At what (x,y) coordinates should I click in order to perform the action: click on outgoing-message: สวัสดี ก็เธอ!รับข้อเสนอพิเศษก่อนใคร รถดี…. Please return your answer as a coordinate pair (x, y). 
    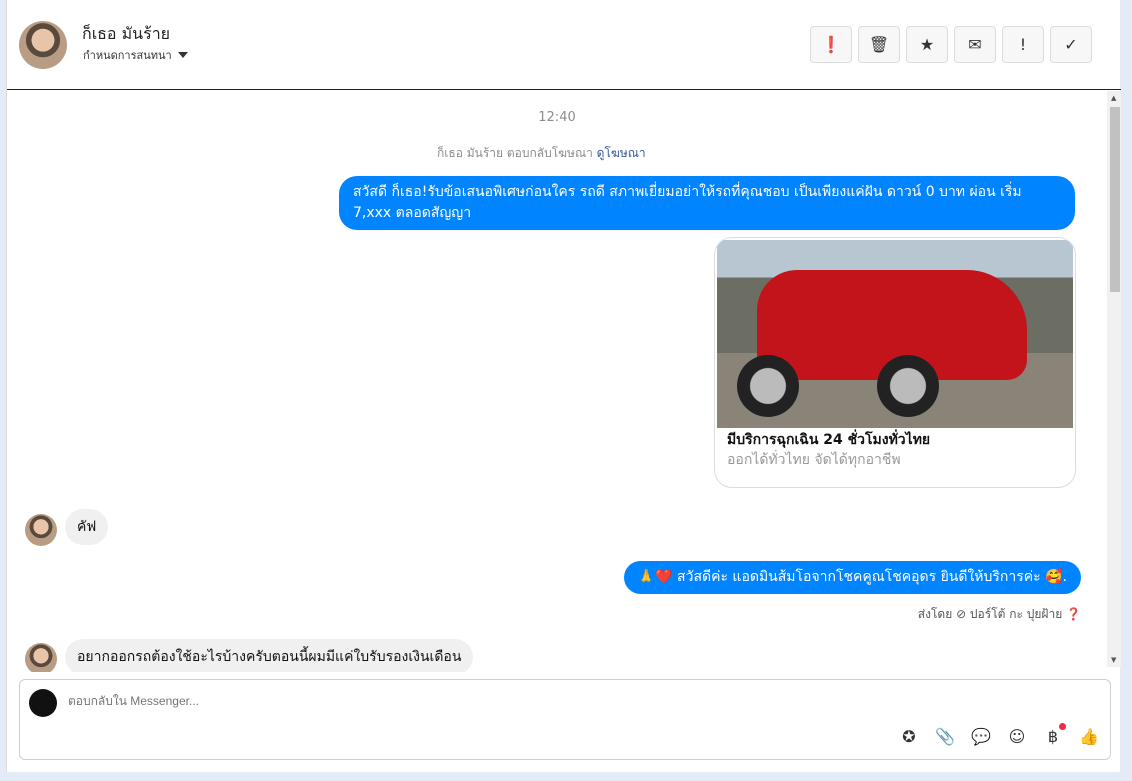
    Looking at the image, I should click on (707, 203).